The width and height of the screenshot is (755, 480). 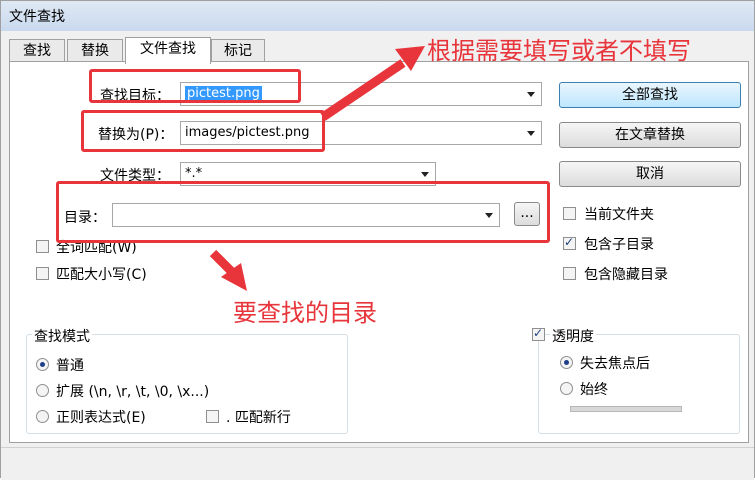 I want to click on arrow-line-dir, so click(x=223, y=263).